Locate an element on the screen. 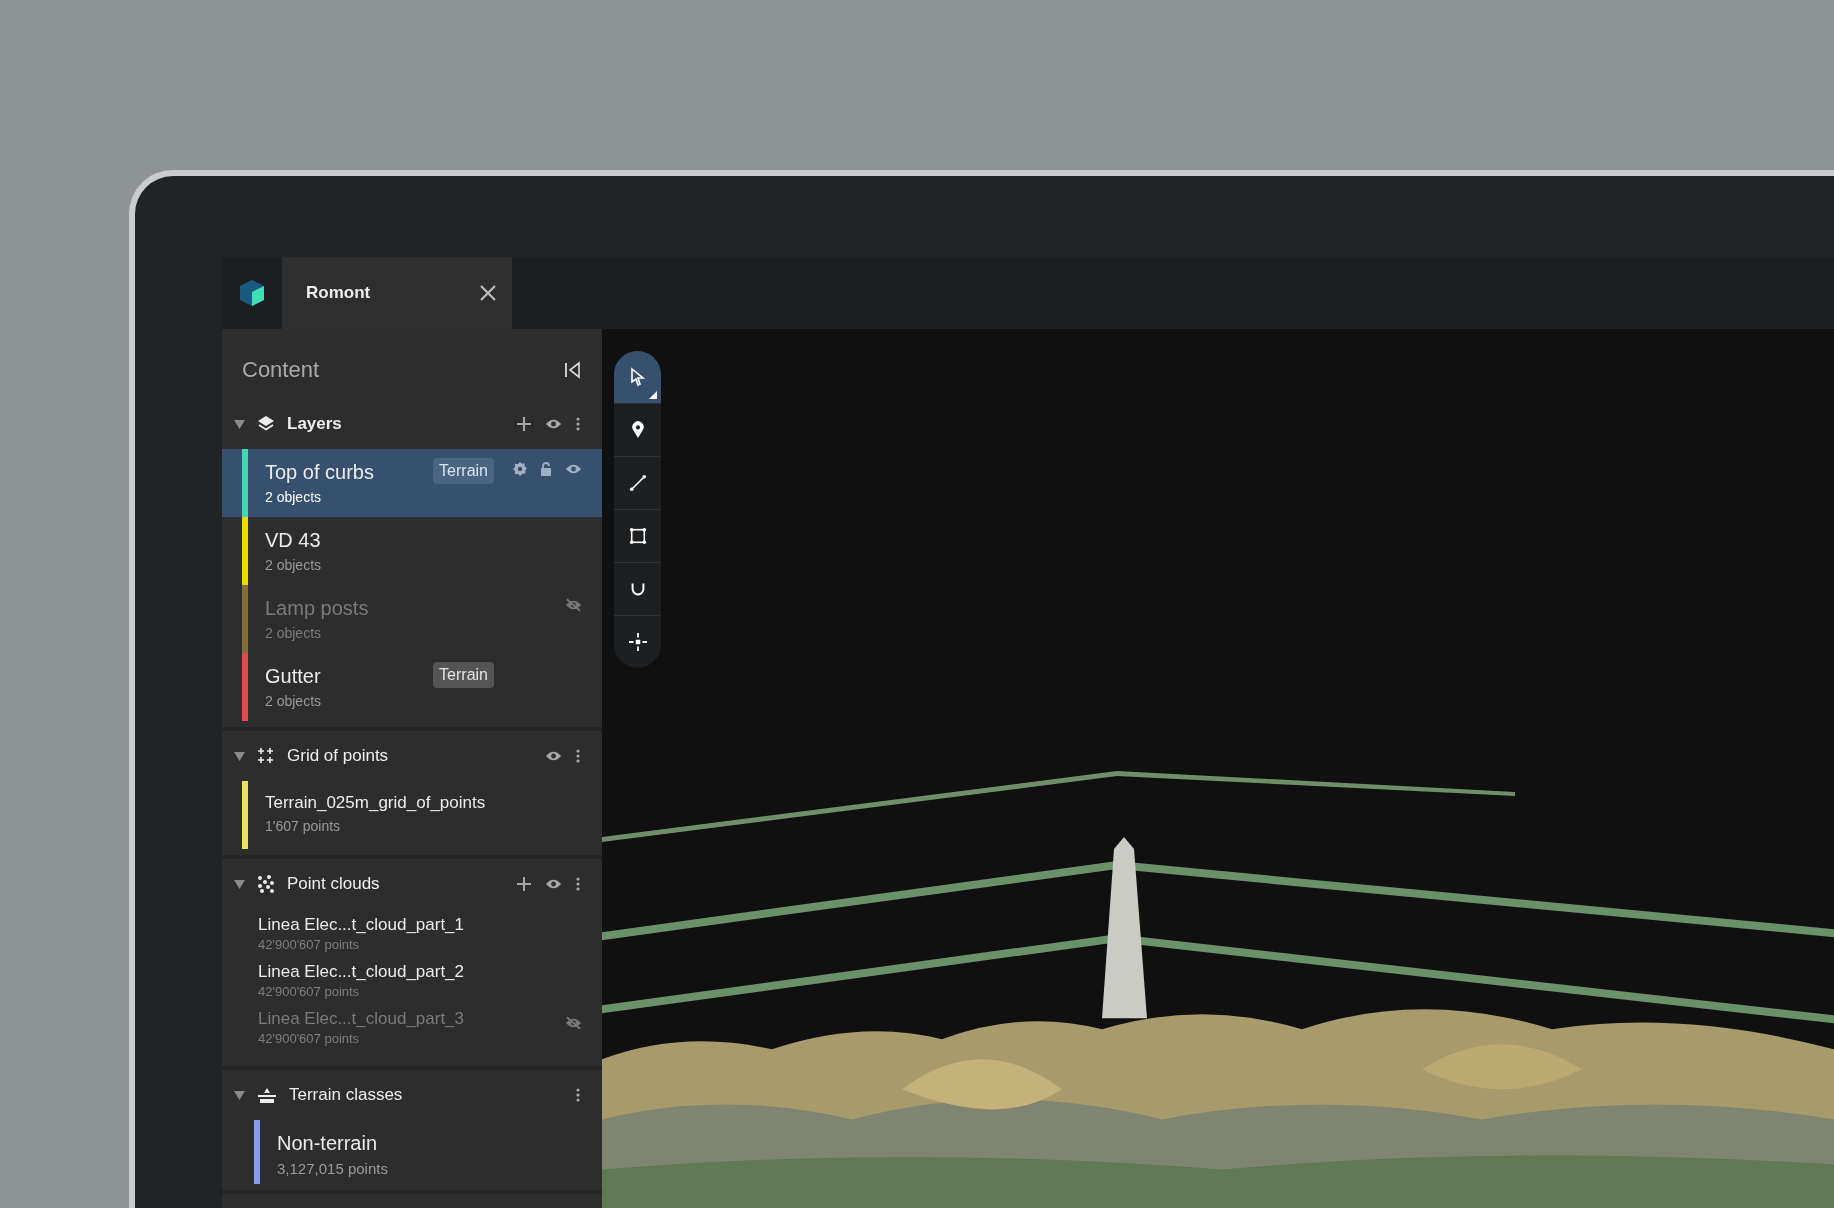 The width and height of the screenshot is (1834, 1208). project-tab: Romont is located at coordinates (397, 293).